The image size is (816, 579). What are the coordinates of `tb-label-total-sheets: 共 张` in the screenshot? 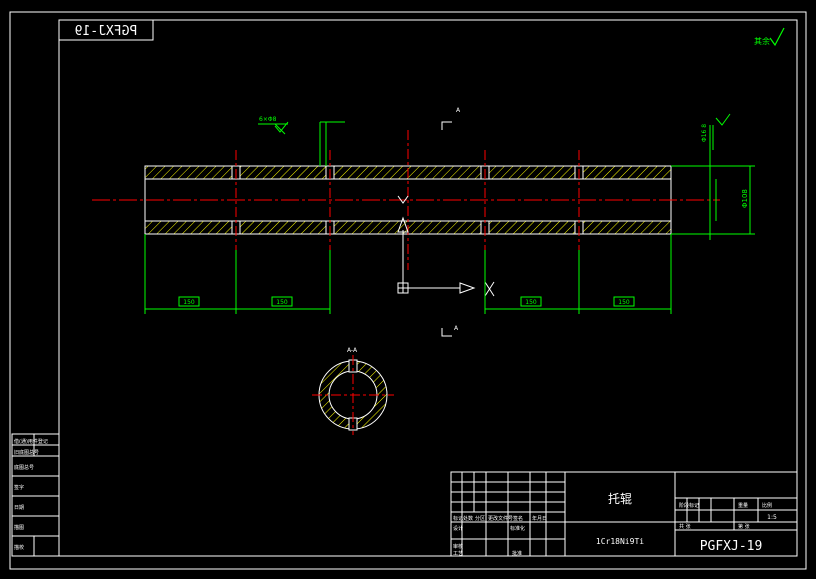 It's located at (685, 526).